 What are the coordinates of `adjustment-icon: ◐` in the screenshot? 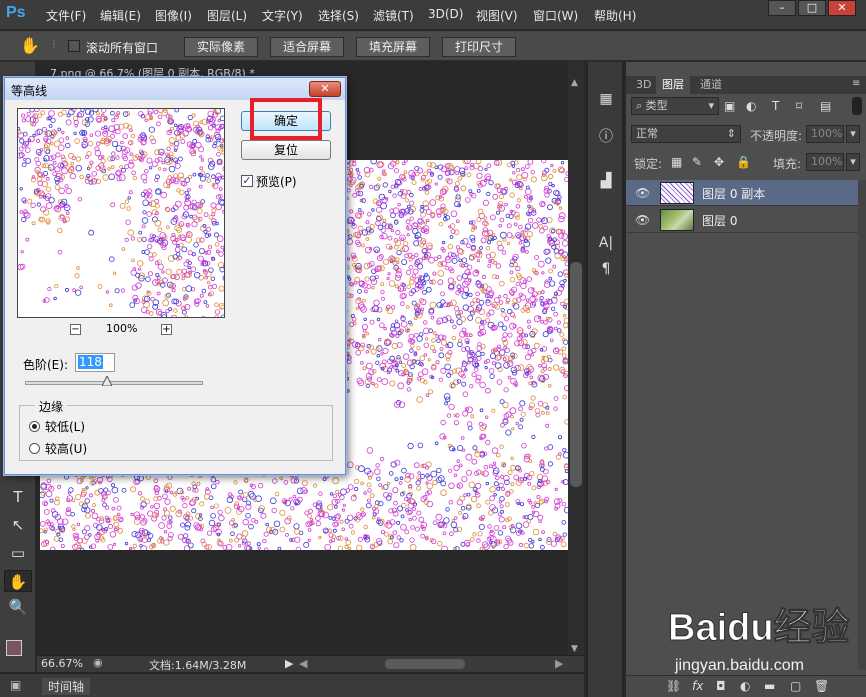 It's located at (745, 686).